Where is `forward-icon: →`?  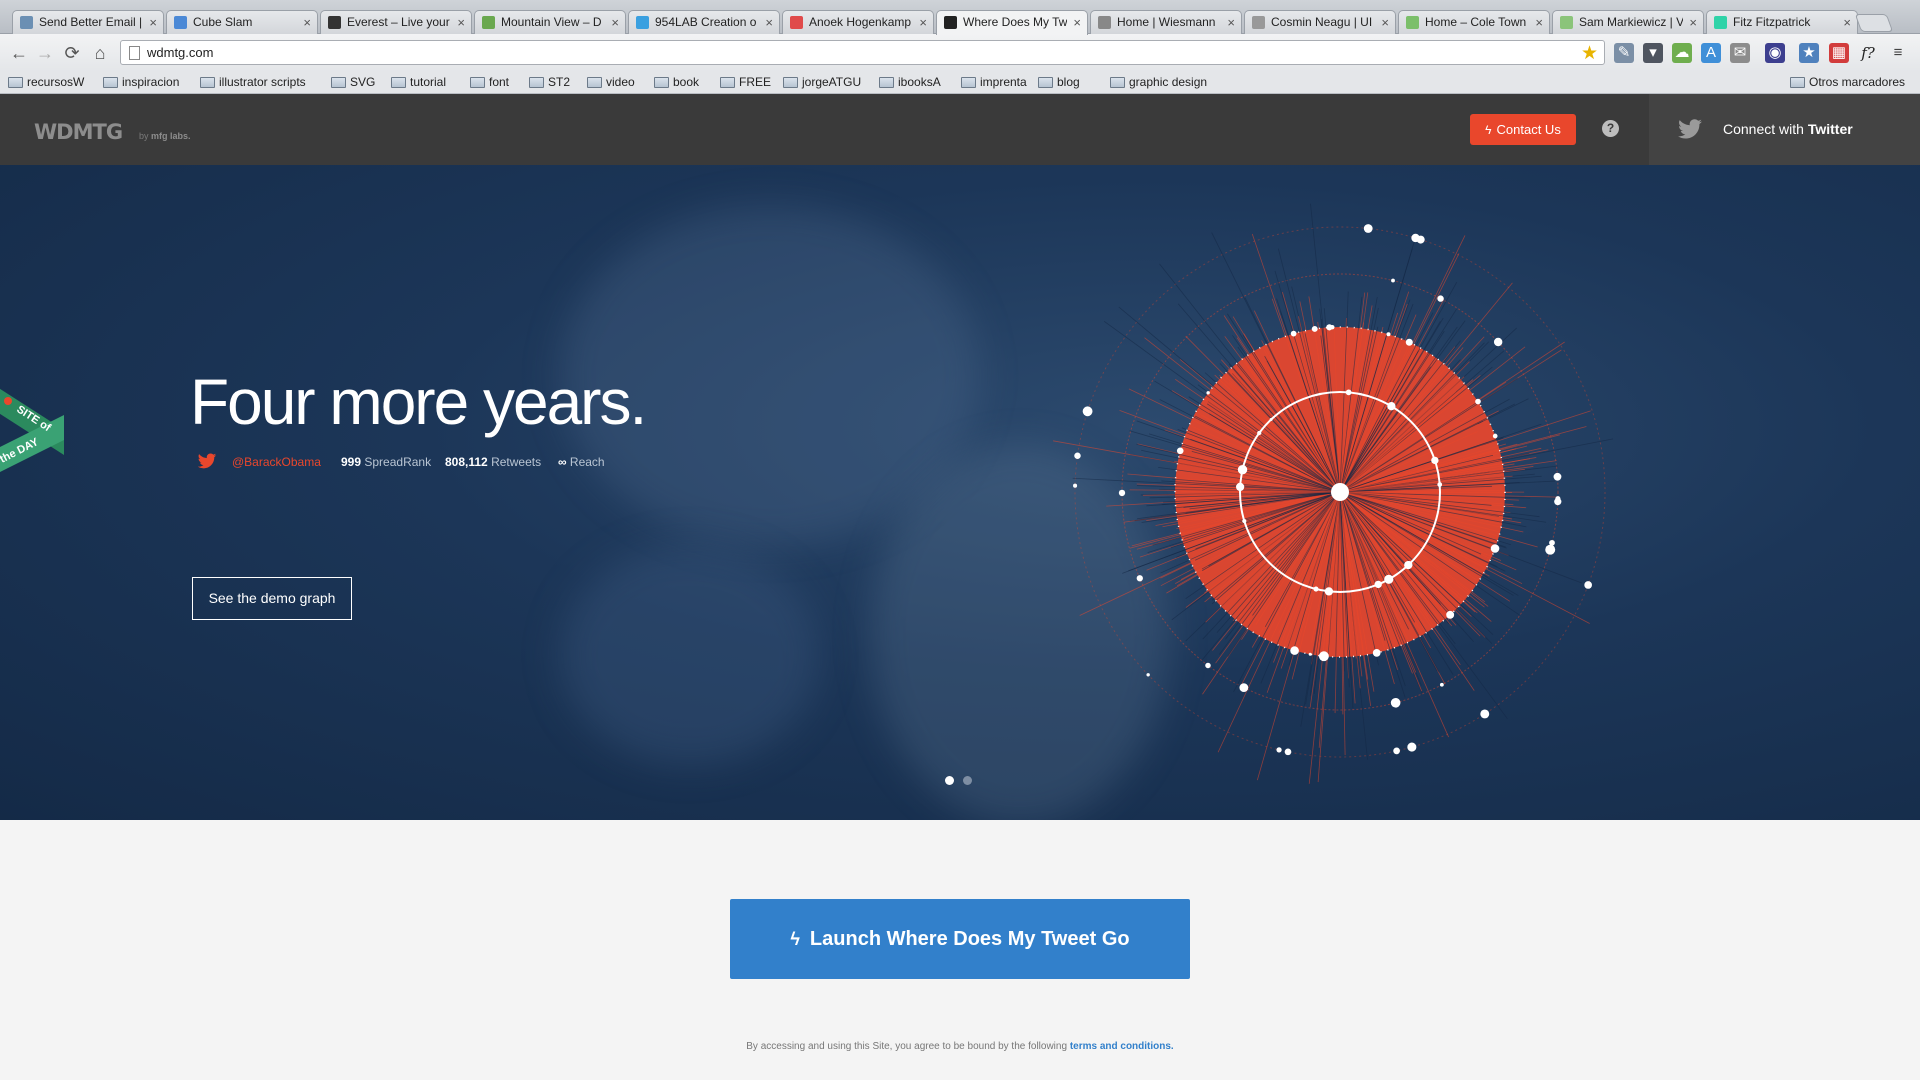
forward-icon: → is located at coordinates (45, 53).